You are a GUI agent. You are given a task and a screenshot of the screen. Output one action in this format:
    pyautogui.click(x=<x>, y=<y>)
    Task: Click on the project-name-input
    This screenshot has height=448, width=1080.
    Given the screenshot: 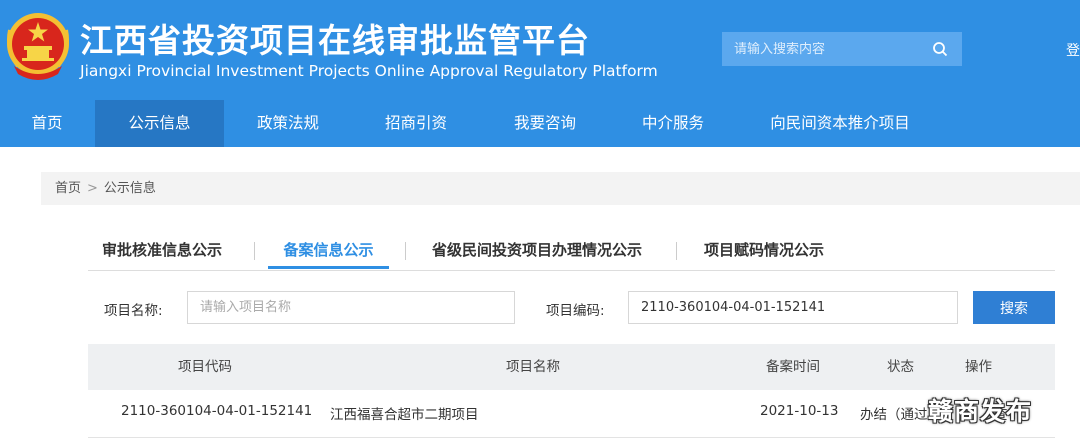 What is the action you would take?
    pyautogui.click(x=351, y=307)
    